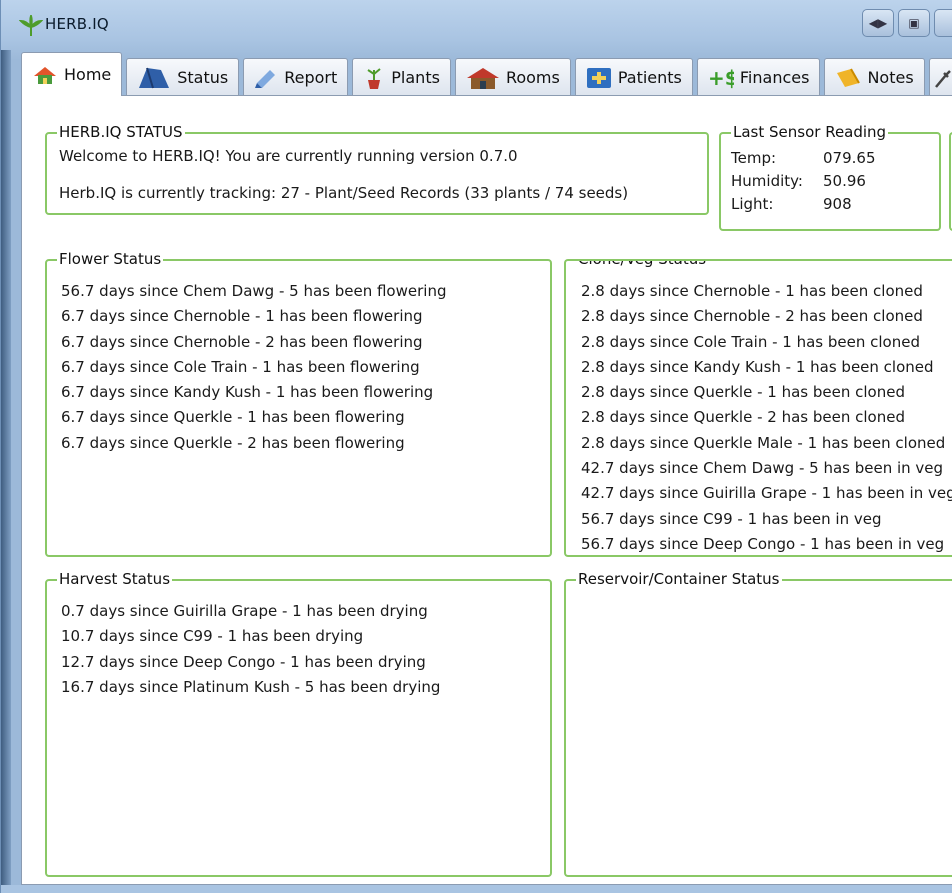 The image size is (952, 893). Describe the element at coordinates (810, 132) in the screenshot. I see `group-title: Last Sensor Reading` at that location.